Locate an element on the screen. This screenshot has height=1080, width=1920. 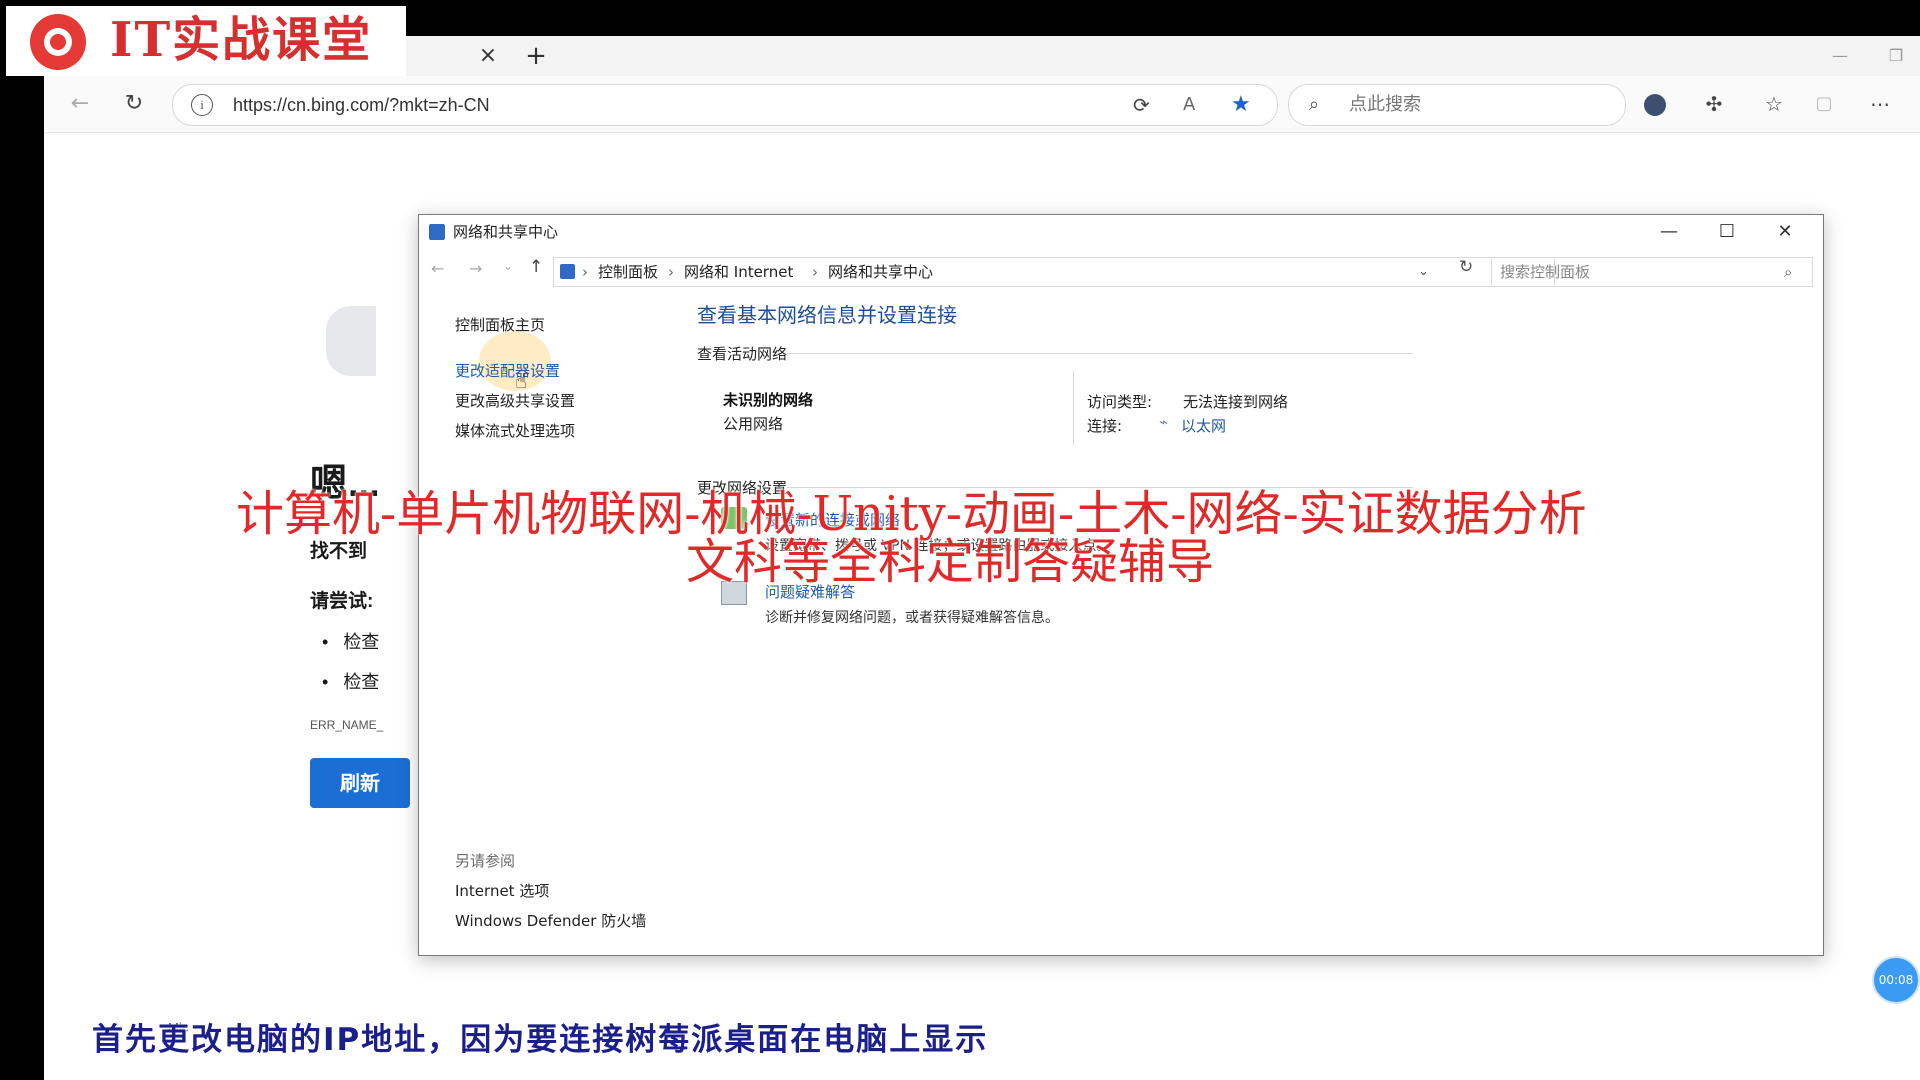
favorites-icon: ☆ is located at coordinates (1774, 104).